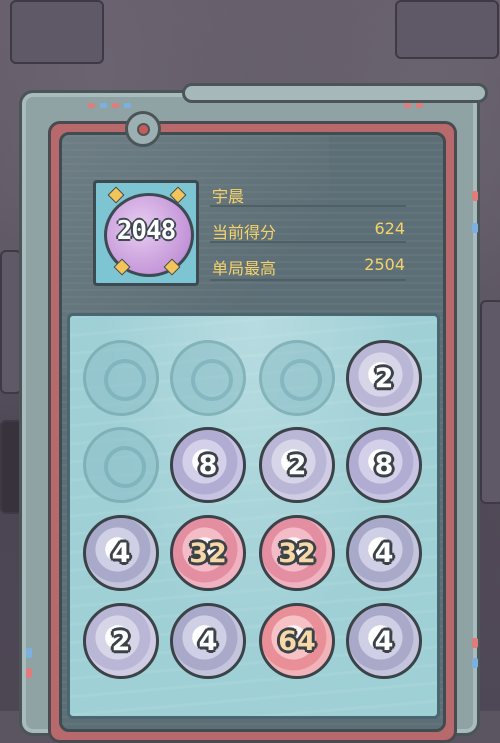 Image resolution: width=500 pixels, height=743 pixels. I want to click on tile-value: 64, so click(297, 641).